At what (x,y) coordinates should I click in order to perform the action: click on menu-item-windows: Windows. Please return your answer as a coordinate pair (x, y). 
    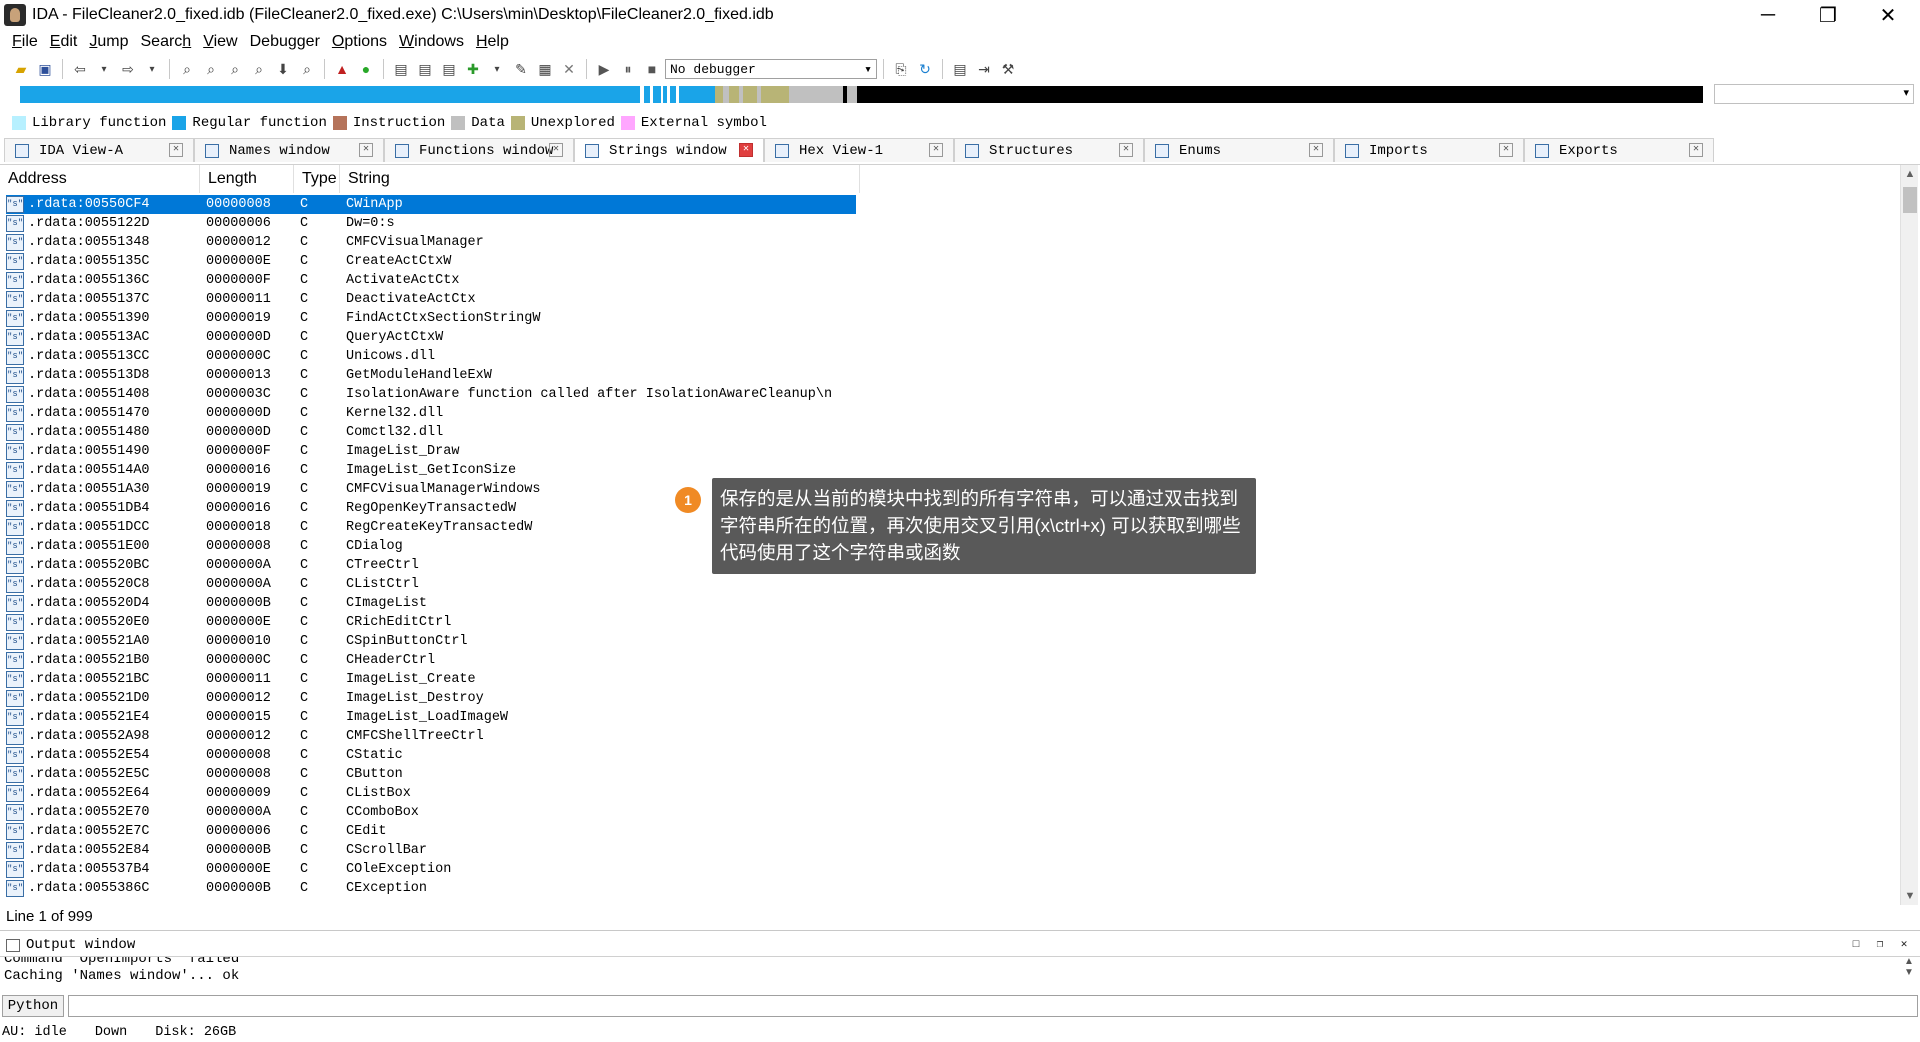
    Looking at the image, I should click on (431, 42).